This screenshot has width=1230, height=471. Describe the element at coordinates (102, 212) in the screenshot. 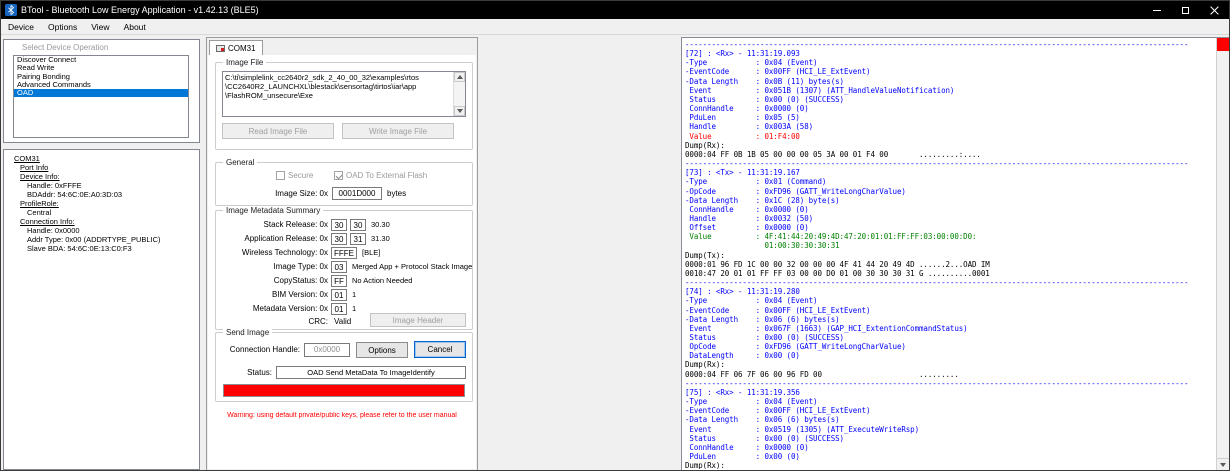

I see `tree-node: Central` at that location.